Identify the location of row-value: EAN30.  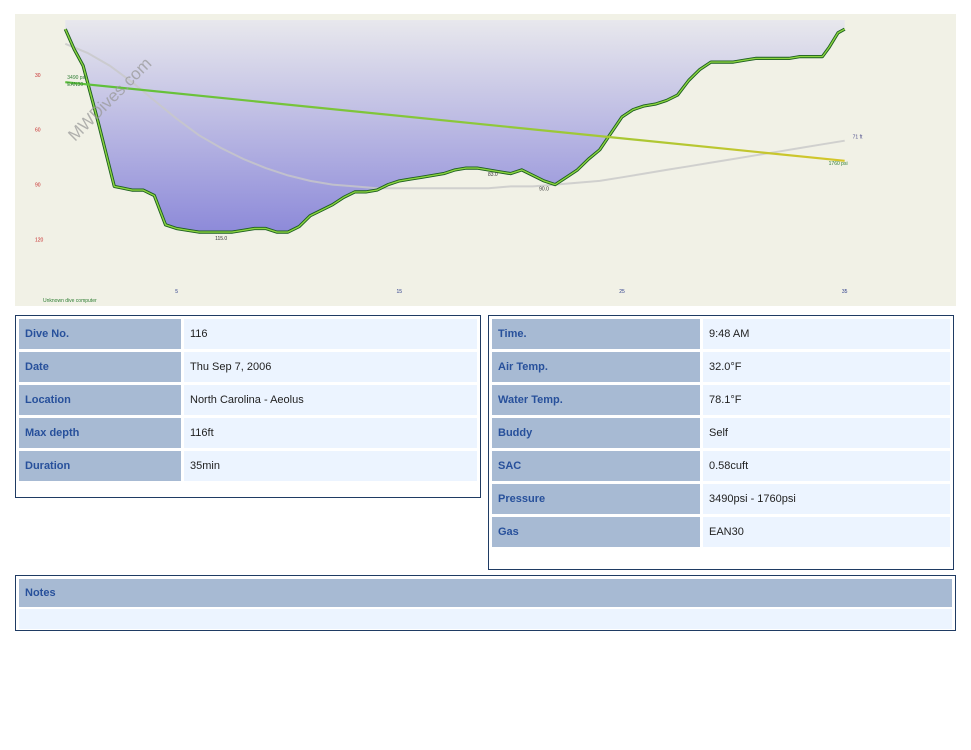
(826, 532).